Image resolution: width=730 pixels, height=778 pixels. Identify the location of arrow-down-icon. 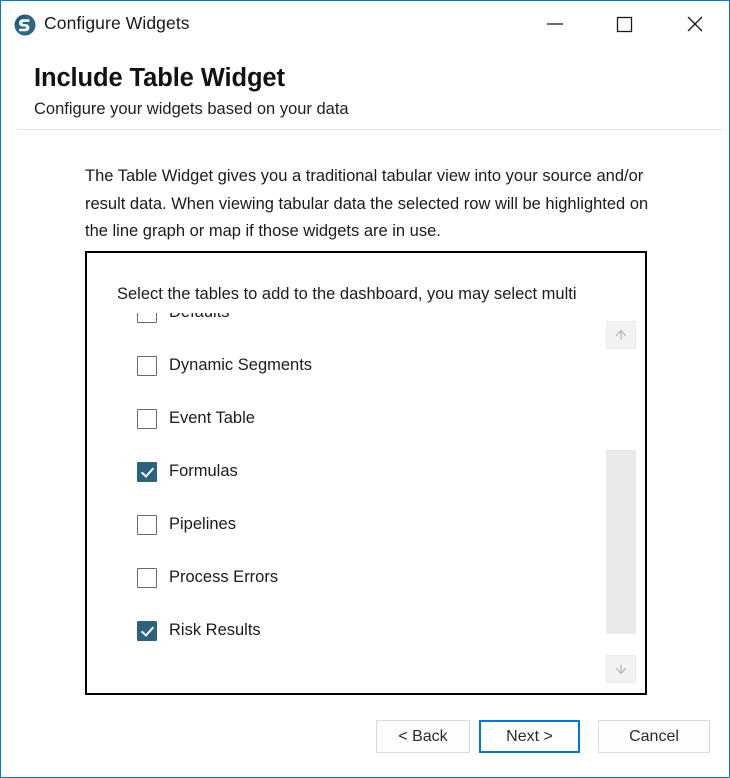
(621, 669).